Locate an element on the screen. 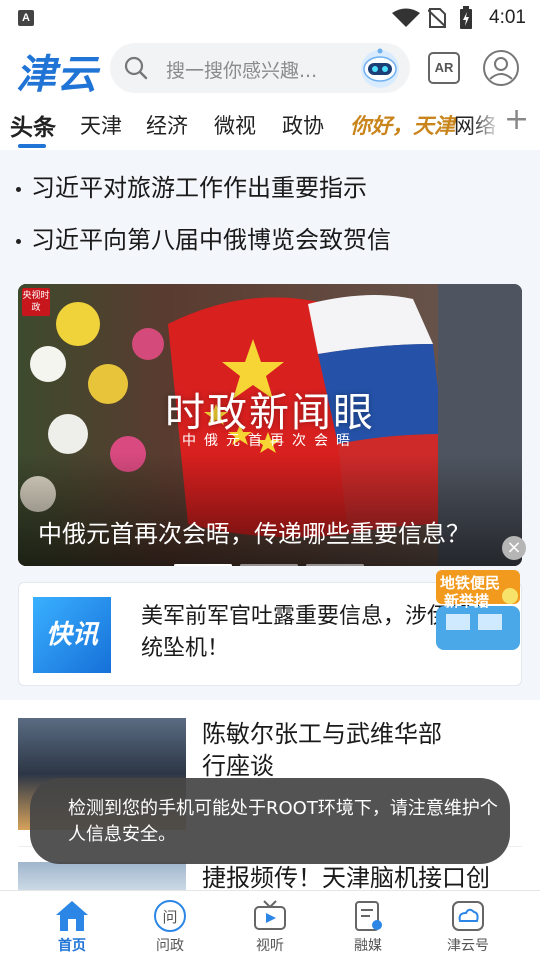 Image resolution: width=540 pixels, height=960 pixels. tab-hello-tianjin: 你好，天津 is located at coordinates (402, 125).